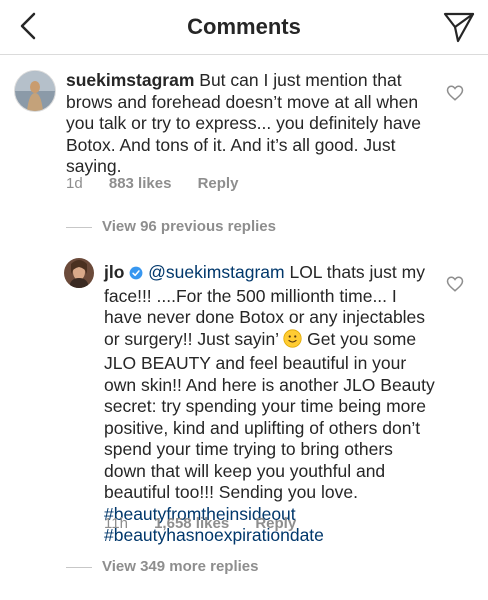 The height and width of the screenshot is (600, 488). I want to click on comment-meta: 11h 1,658 likes Reply, so click(211, 523).